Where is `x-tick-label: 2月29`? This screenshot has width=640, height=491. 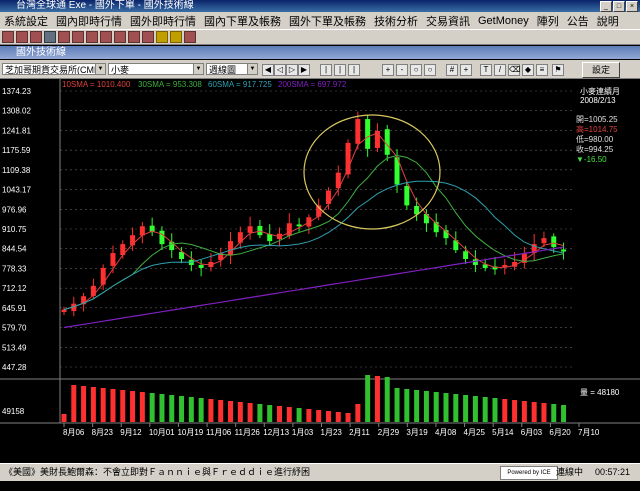
x-tick-label: 2月29 is located at coordinates (389, 432).